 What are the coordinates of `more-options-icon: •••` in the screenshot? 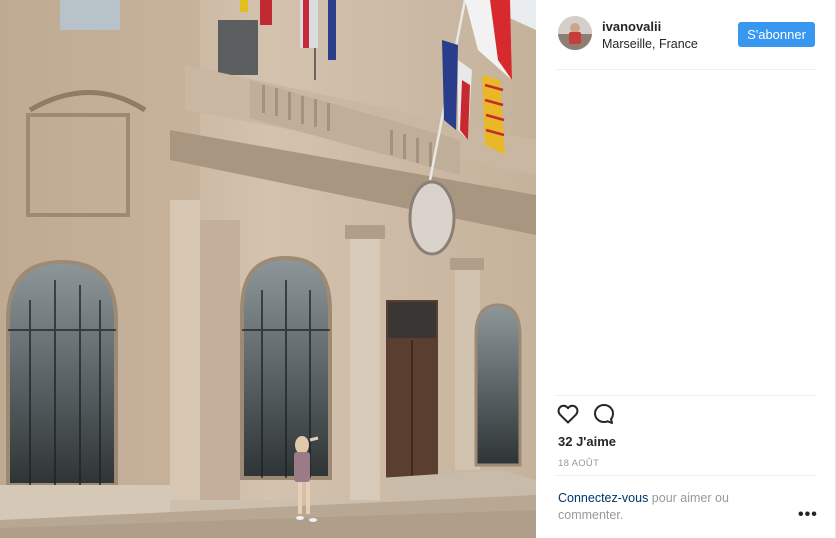 It's located at (808, 515).